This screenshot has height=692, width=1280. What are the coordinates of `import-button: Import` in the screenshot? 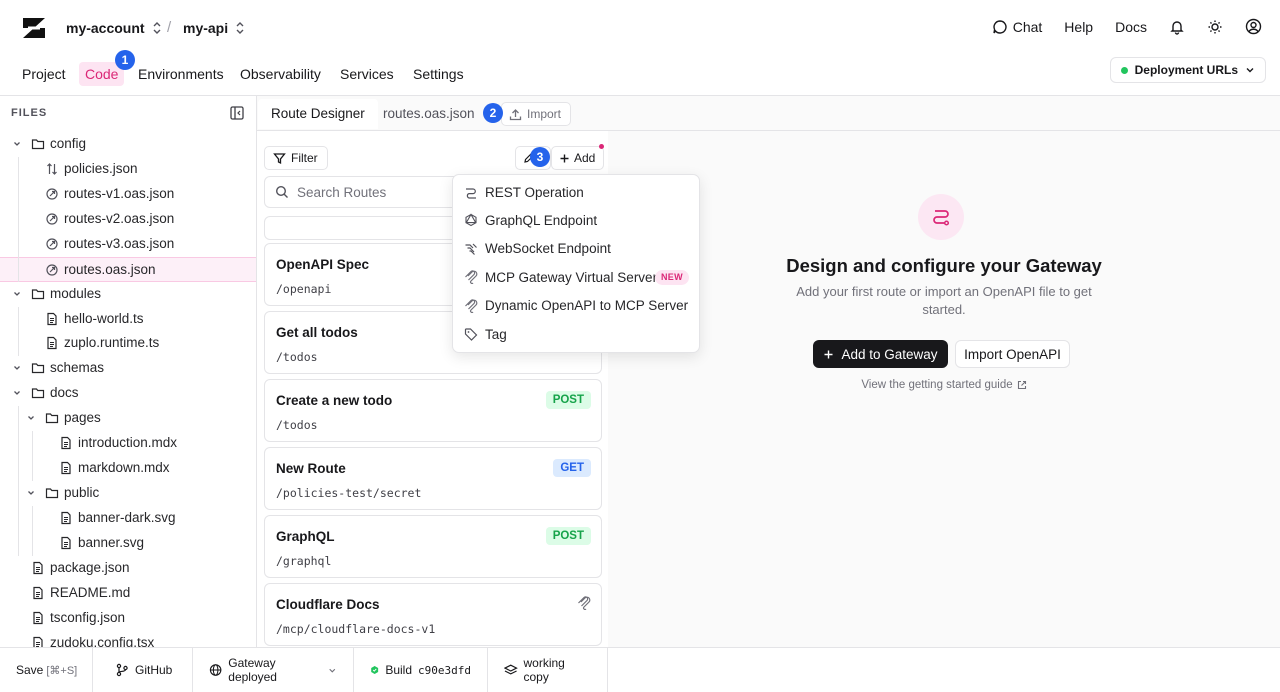 It's located at (536, 114).